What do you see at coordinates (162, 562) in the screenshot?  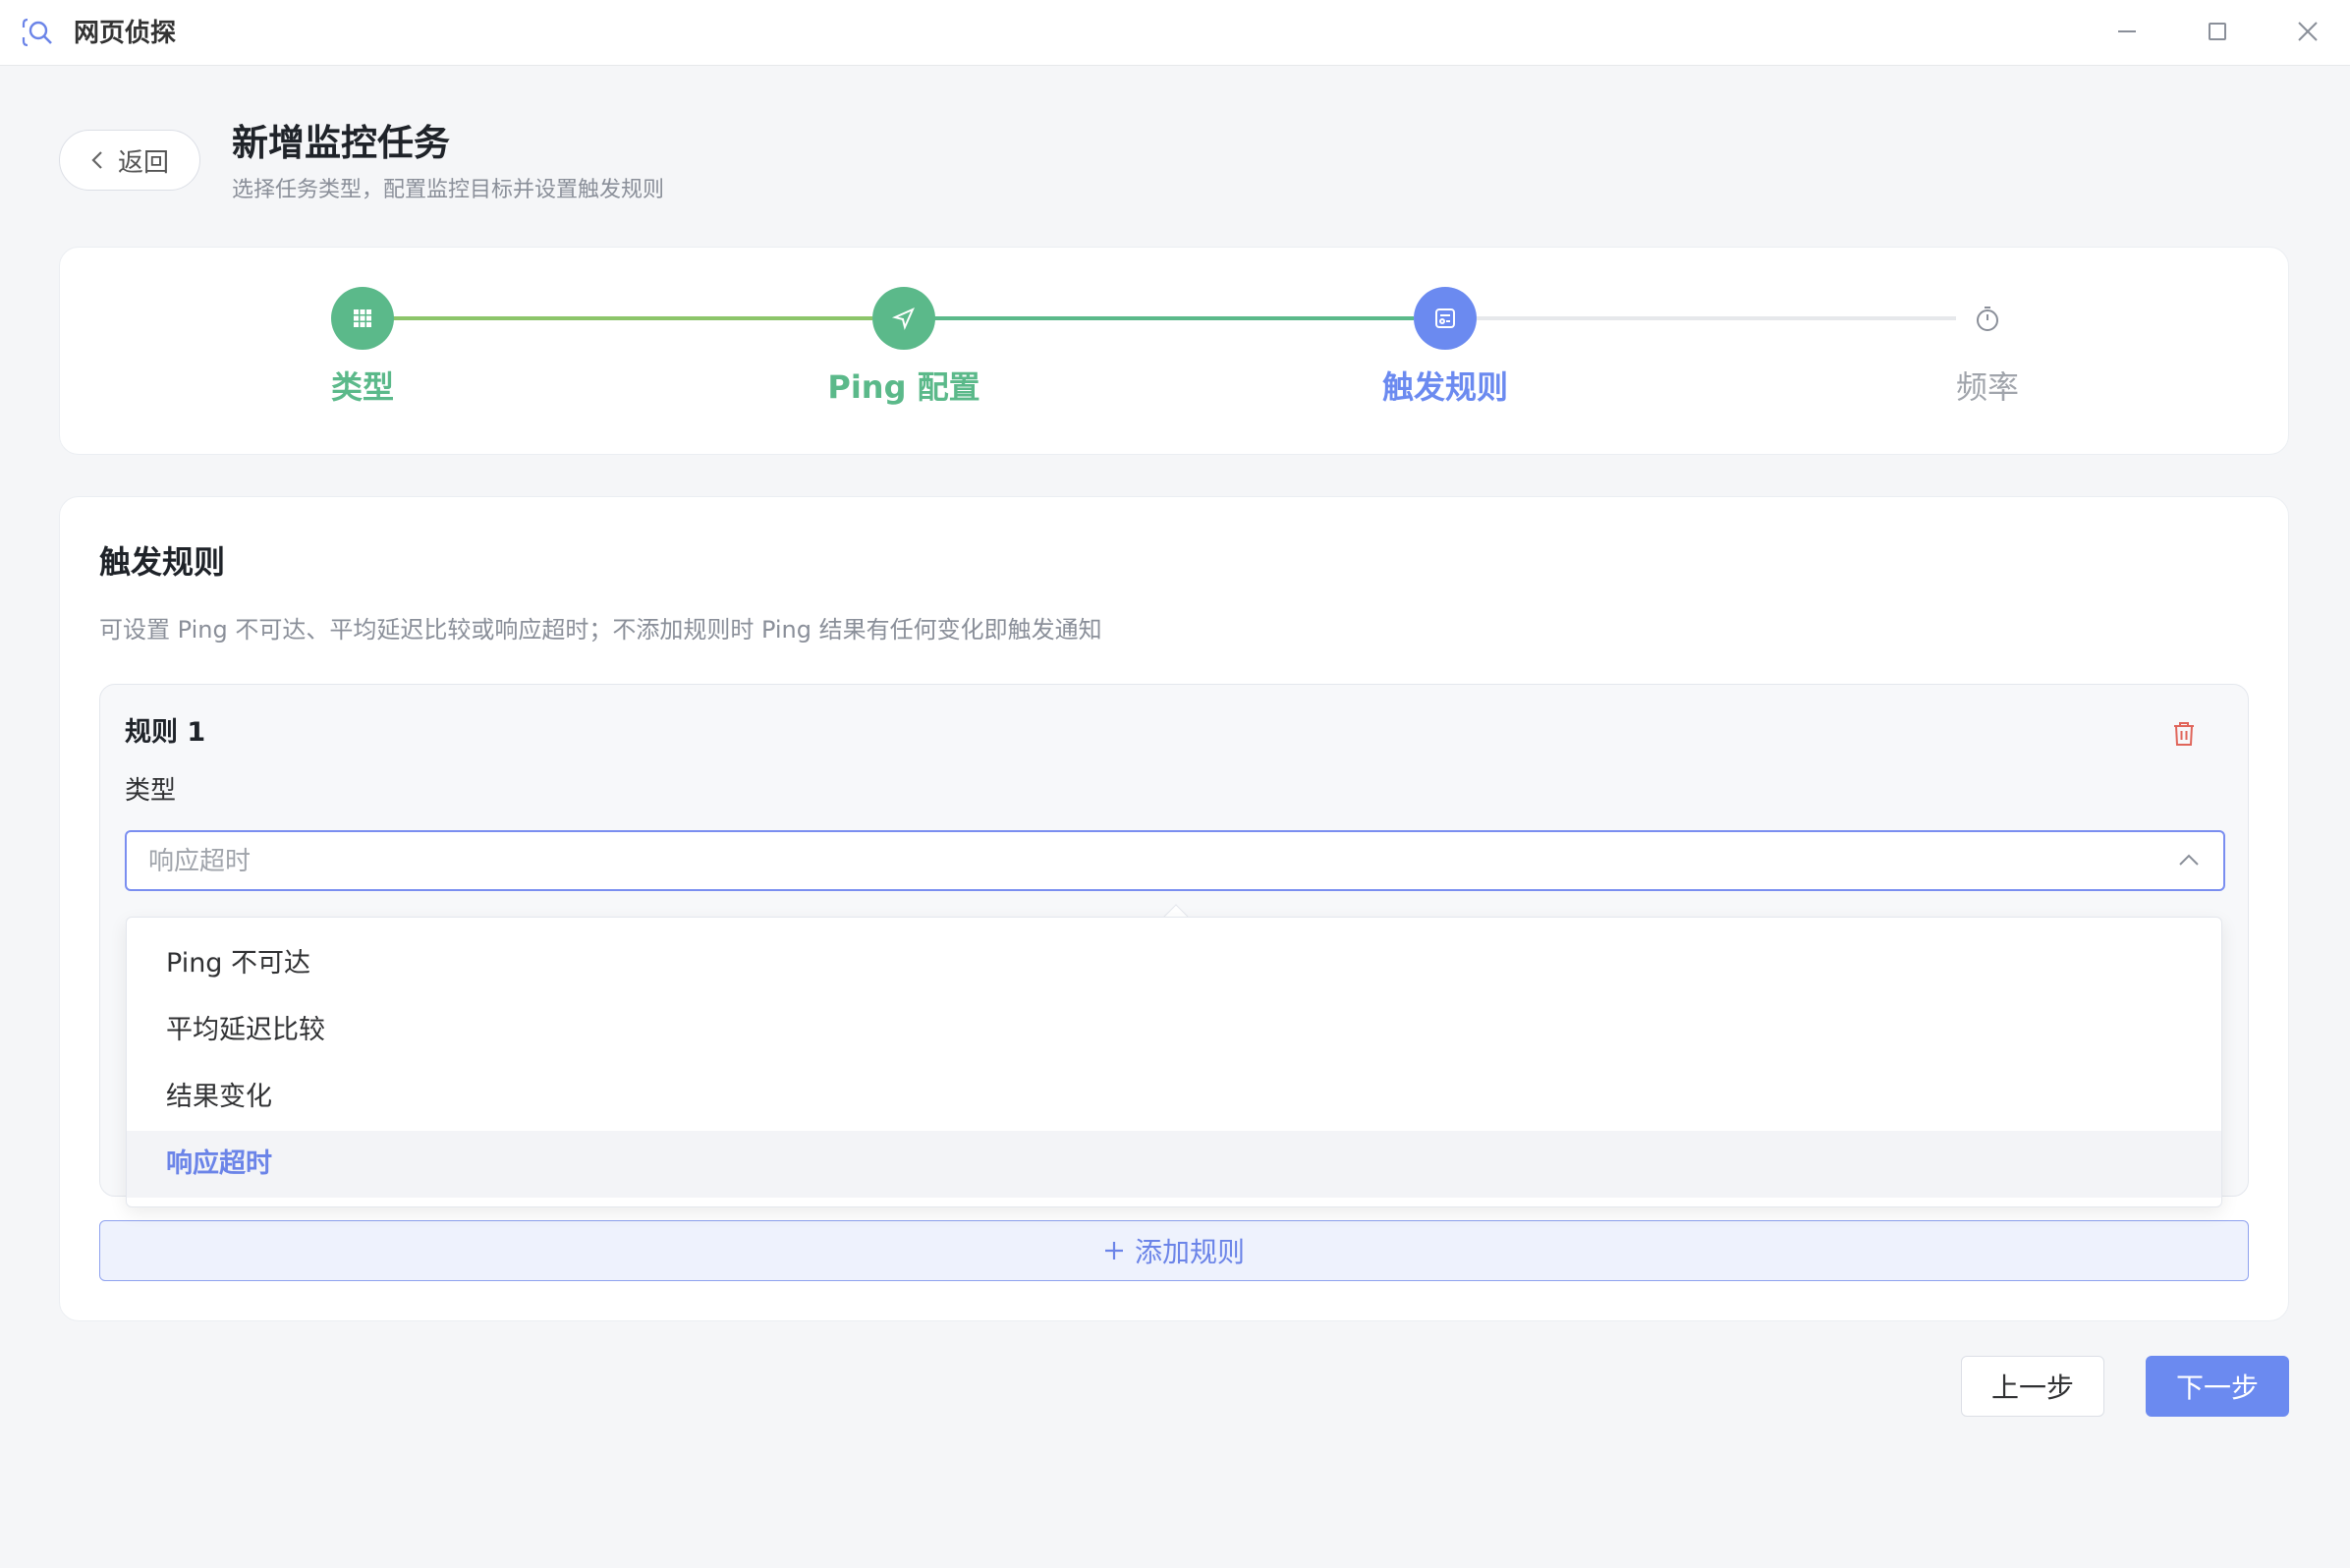 I see `section-title: 触发规则` at bounding box center [162, 562].